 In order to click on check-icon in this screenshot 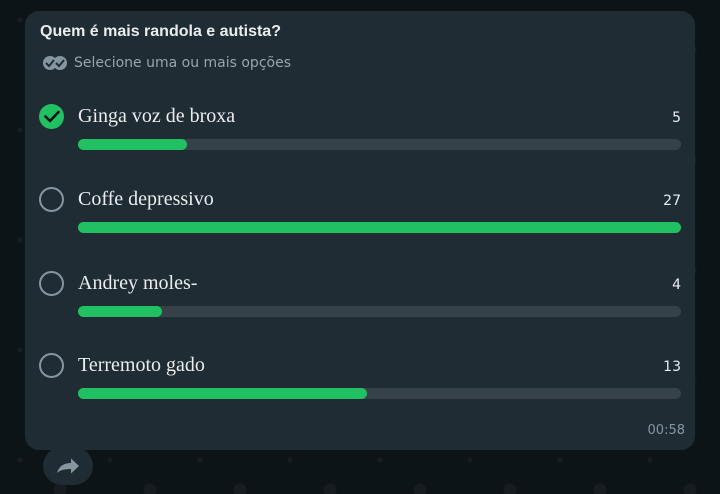, I will do `click(52, 116)`.